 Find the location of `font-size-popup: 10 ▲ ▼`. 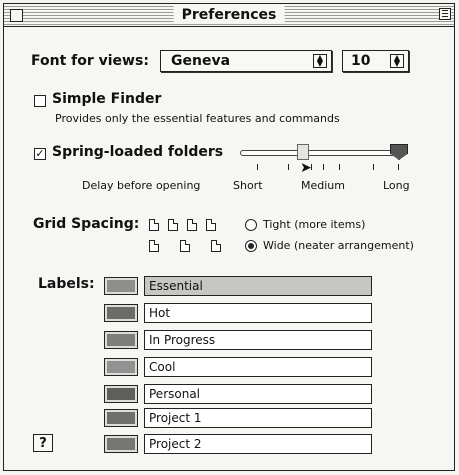

font-size-popup: 10 ▲ ▼ is located at coordinates (375, 61).